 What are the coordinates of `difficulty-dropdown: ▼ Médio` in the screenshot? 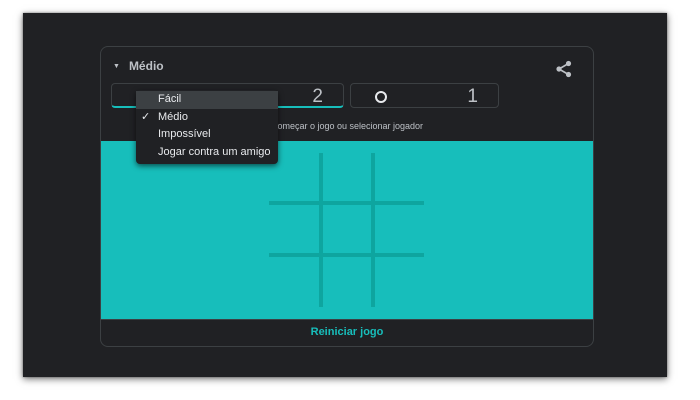 It's located at (138, 66).